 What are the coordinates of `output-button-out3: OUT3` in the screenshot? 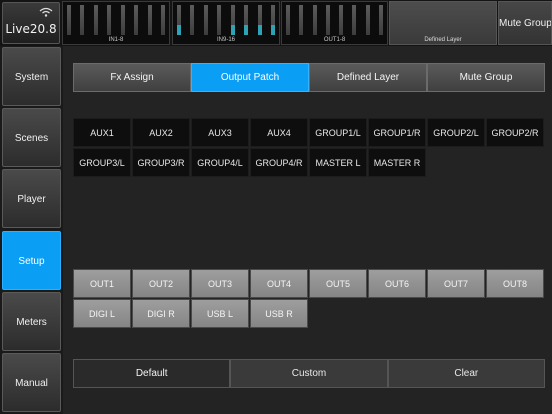 It's located at (220, 283).